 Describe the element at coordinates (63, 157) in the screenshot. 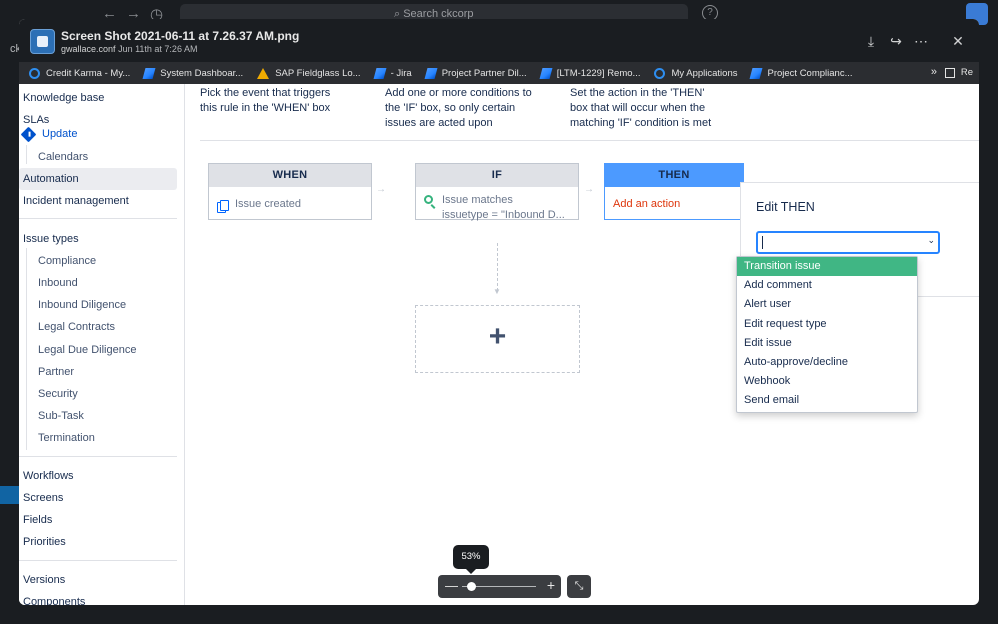

I see `sidebar-item-calendars: Calendars` at that location.